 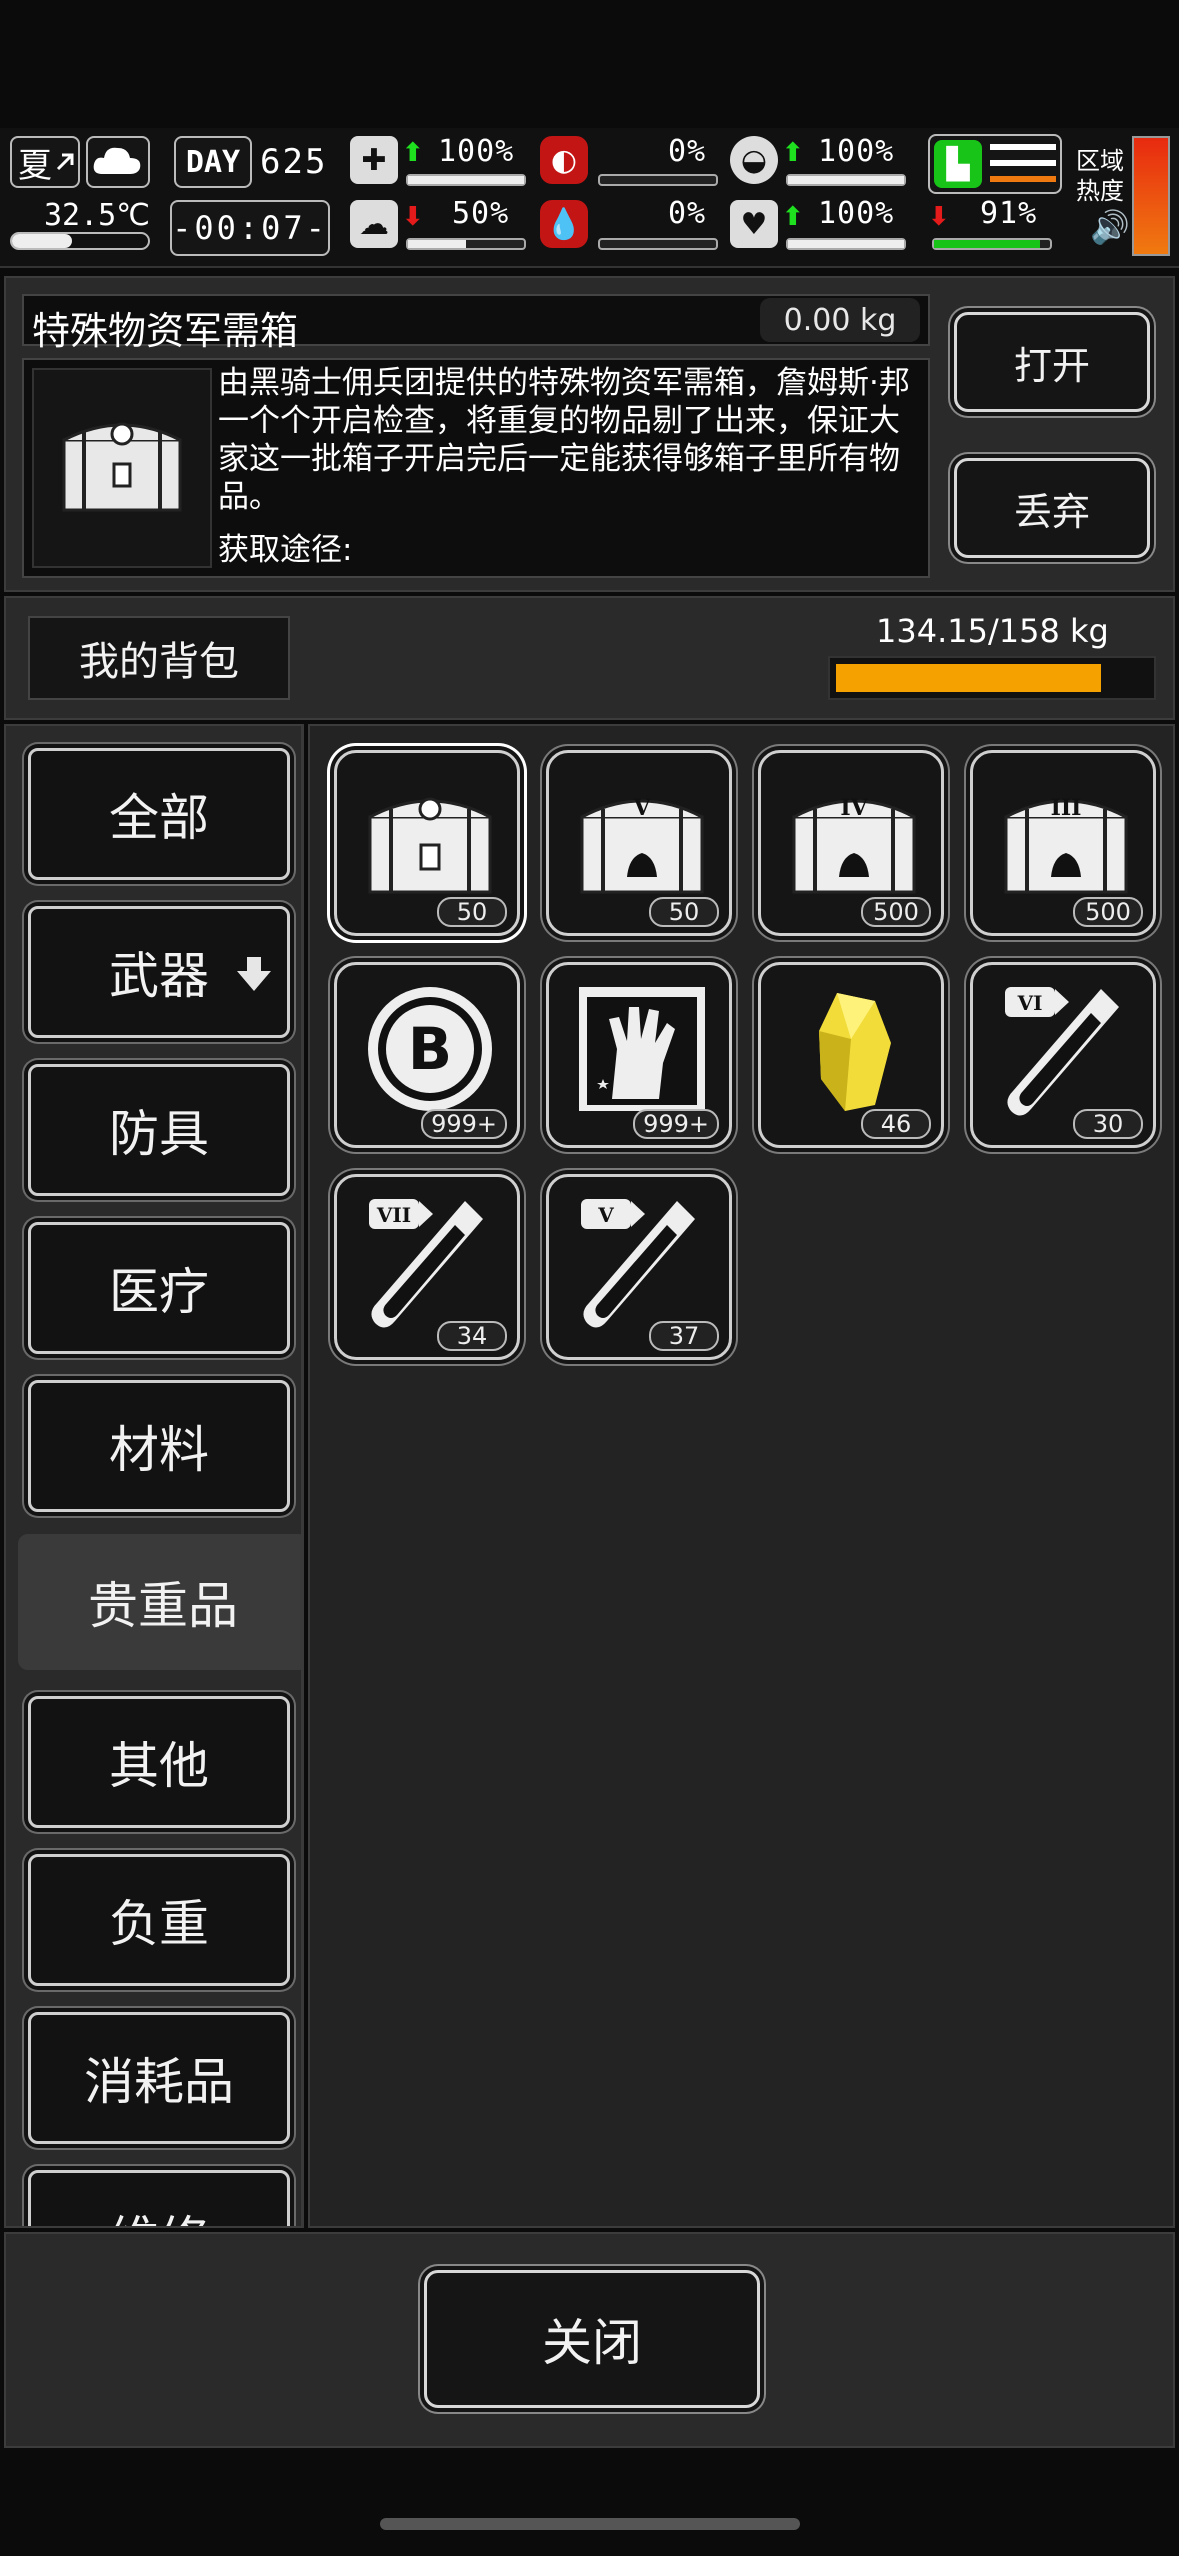 I want to click on item-slot: 46, so click(x=851, y=1055).